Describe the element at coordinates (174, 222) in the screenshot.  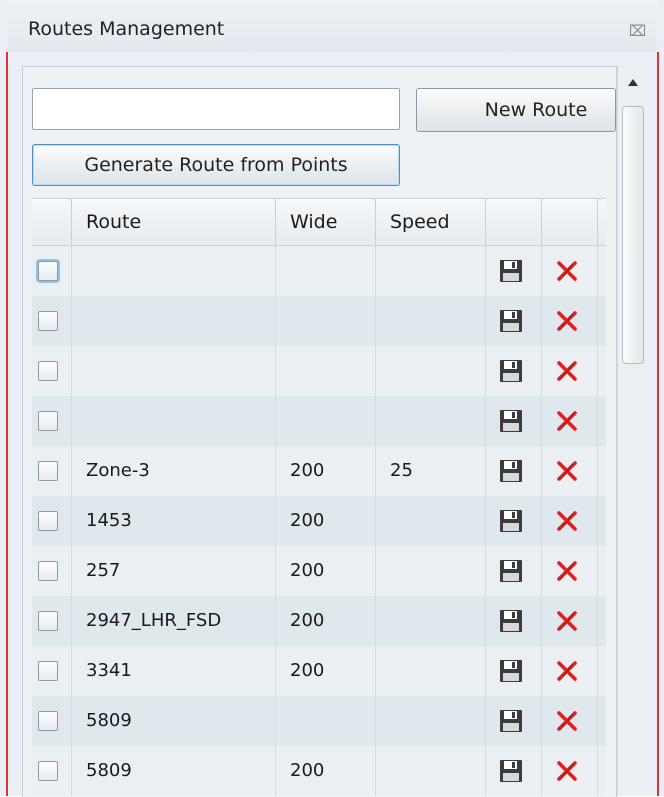
I see `header-route: Route` at that location.